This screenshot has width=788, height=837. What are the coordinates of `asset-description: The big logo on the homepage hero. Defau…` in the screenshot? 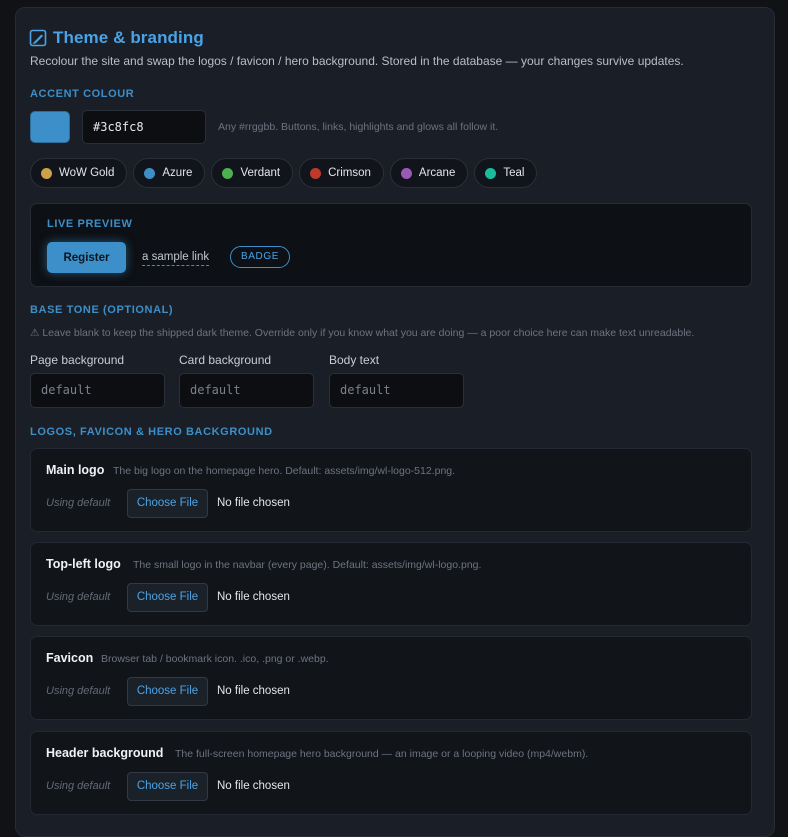 It's located at (284, 471).